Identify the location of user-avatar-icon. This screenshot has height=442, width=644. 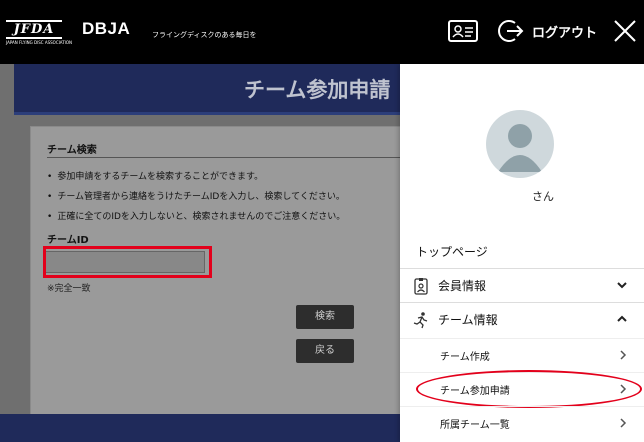
(520, 148).